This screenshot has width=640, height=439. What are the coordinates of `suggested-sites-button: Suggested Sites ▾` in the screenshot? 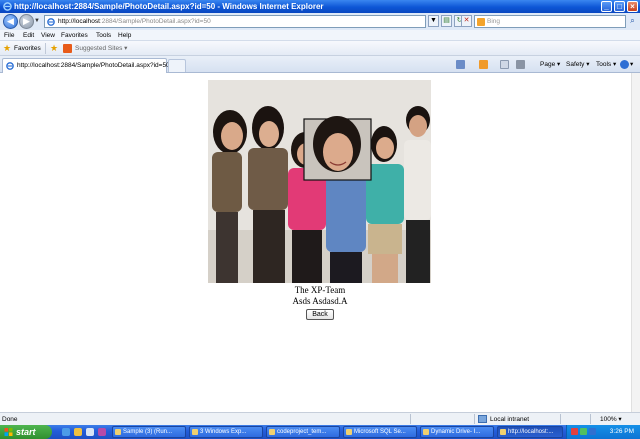 It's located at (101, 48).